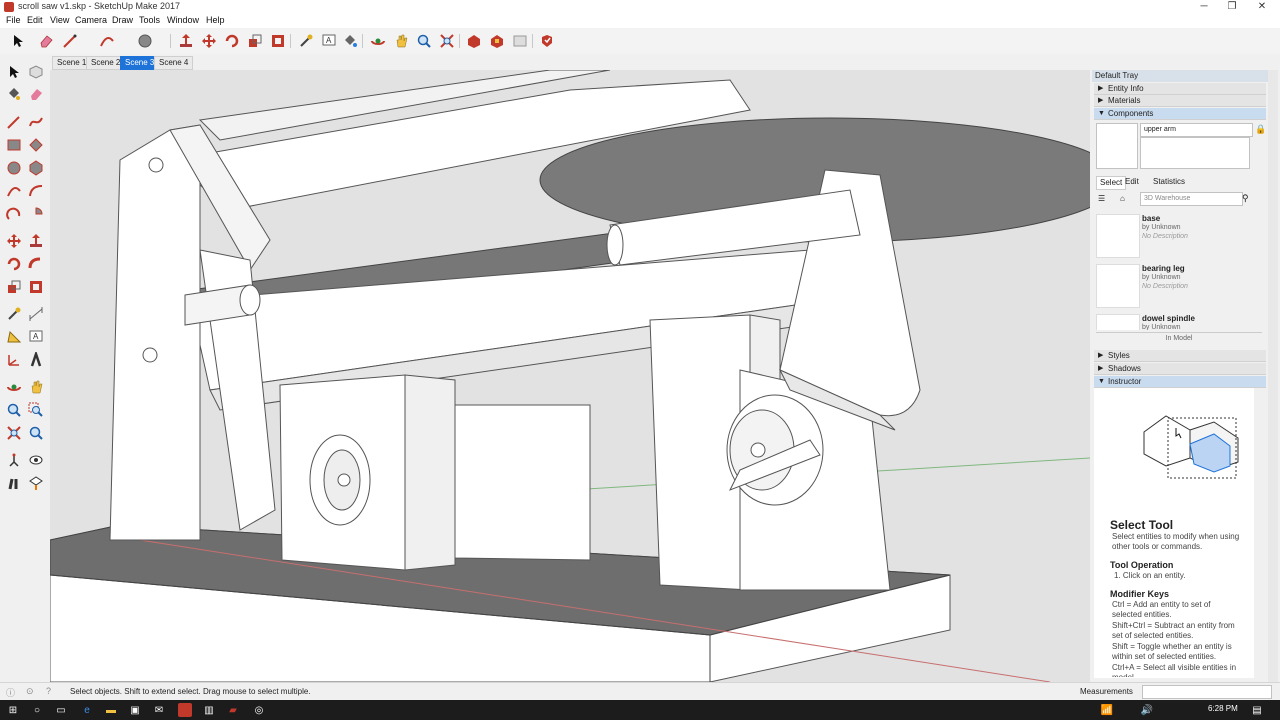  Describe the element at coordinates (497, 41) in the screenshot. I see `extension-warehouse-icon` at that location.